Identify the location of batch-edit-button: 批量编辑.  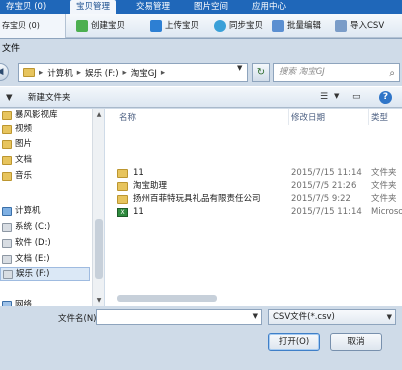
(296, 26).